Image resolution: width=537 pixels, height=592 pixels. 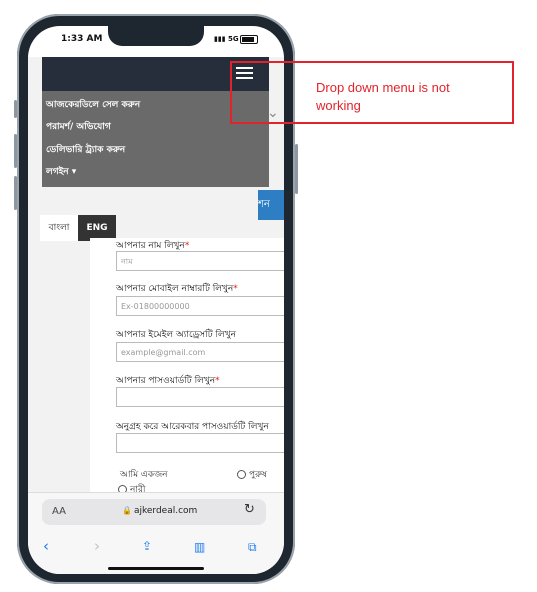 I want to click on bookmarks-icon: ▥, so click(x=199, y=547).